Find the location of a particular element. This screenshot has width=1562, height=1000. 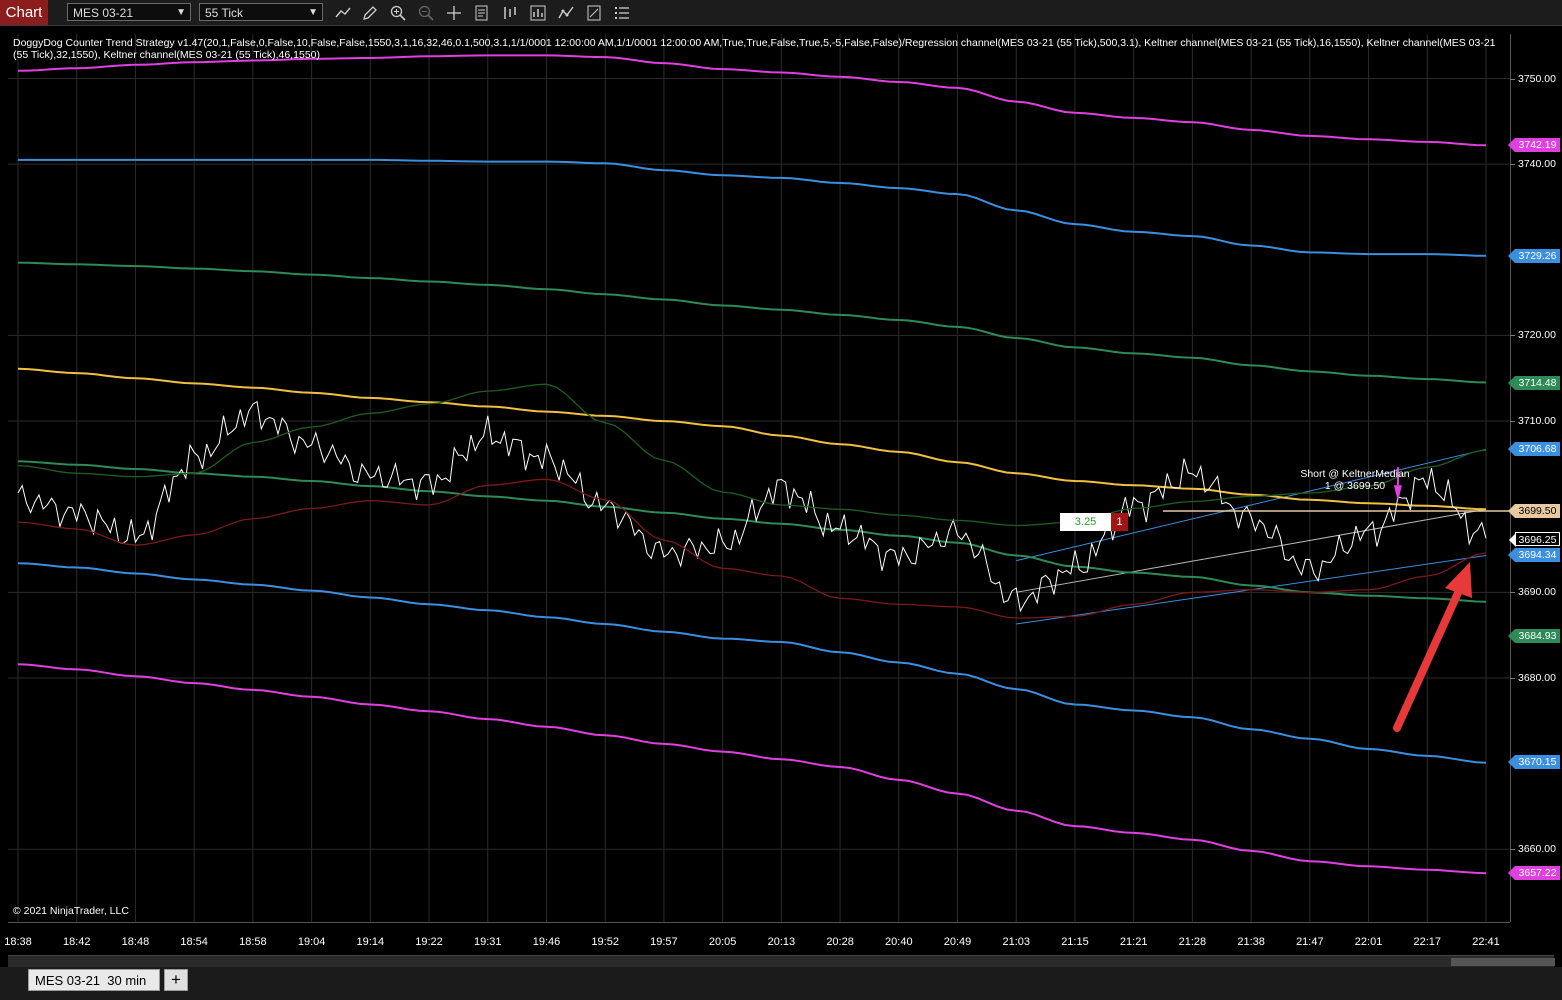

y-tick-label: 3660.00 is located at coordinates (1537, 849).